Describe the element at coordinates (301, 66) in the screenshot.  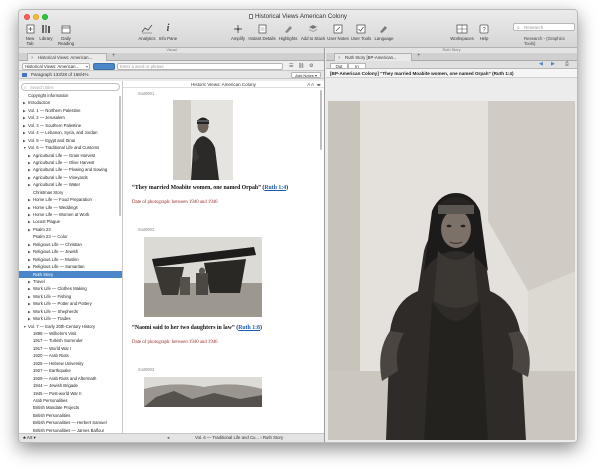
I see `link-icon: ⛓` at that location.